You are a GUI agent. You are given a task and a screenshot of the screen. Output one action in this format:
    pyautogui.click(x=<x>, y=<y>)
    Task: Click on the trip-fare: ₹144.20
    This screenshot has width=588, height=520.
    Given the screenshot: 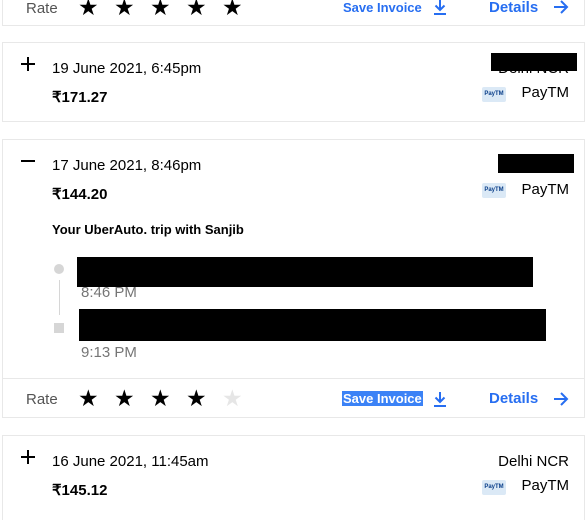 What is the action you would take?
    pyautogui.click(x=80, y=194)
    